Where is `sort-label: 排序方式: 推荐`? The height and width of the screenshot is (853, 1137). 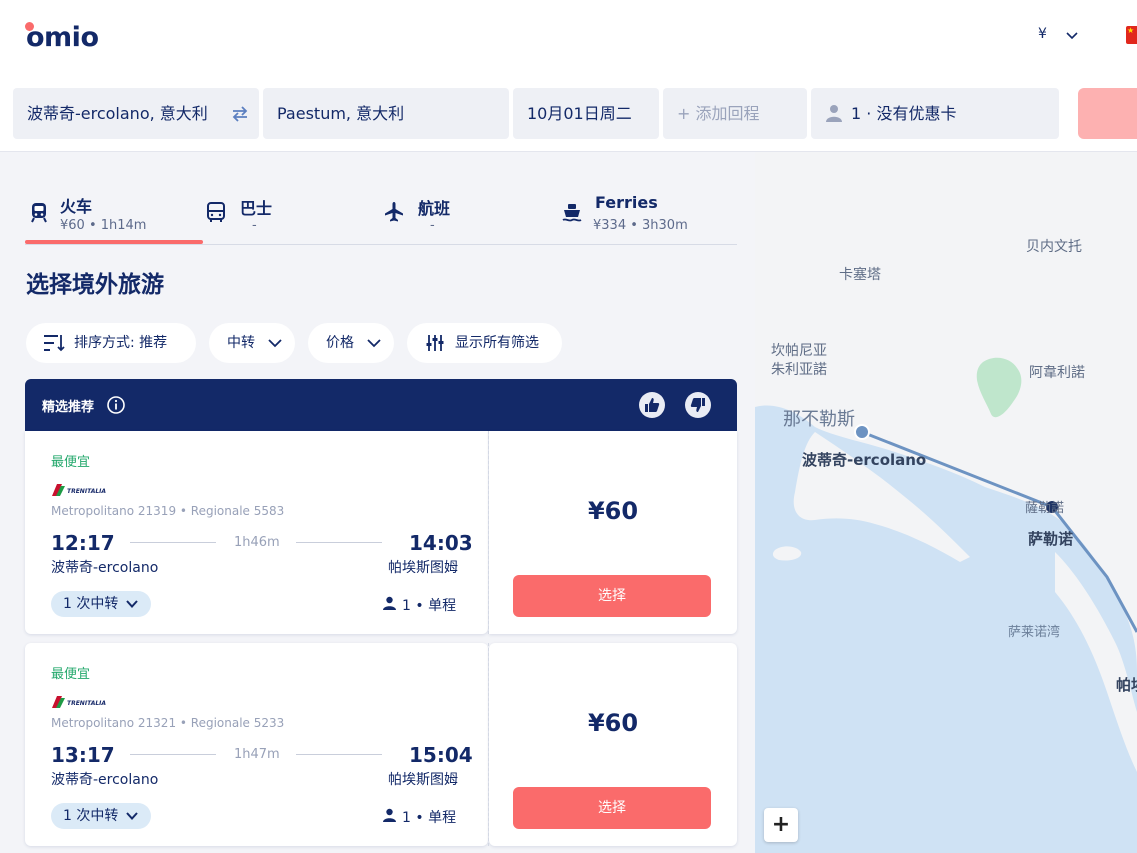 sort-label: 排序方式: 推荐 is located at coordinates (121, 343).